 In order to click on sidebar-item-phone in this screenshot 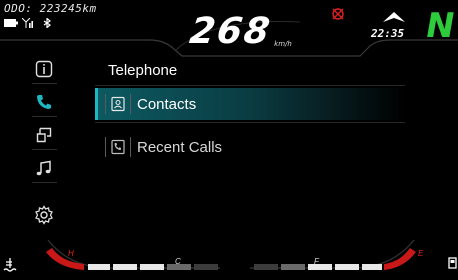, I will do `click(44, 102)`.